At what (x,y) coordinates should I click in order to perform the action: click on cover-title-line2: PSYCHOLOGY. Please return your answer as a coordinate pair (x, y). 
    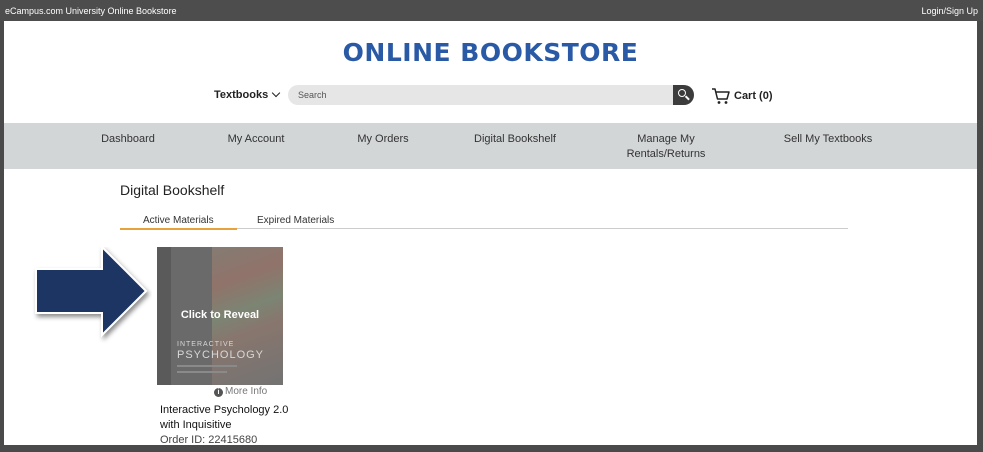
    Looking at the image, I should click on (221, 355).